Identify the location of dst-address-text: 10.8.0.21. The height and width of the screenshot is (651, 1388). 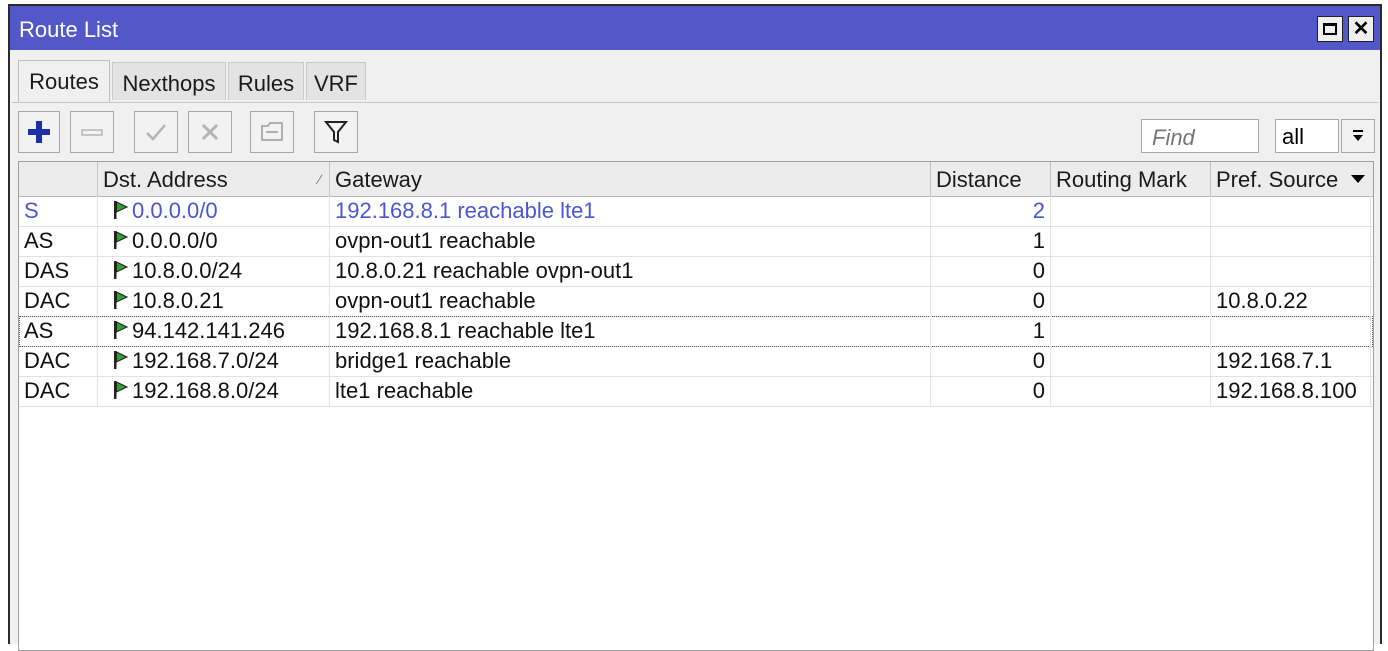
(178, 300).